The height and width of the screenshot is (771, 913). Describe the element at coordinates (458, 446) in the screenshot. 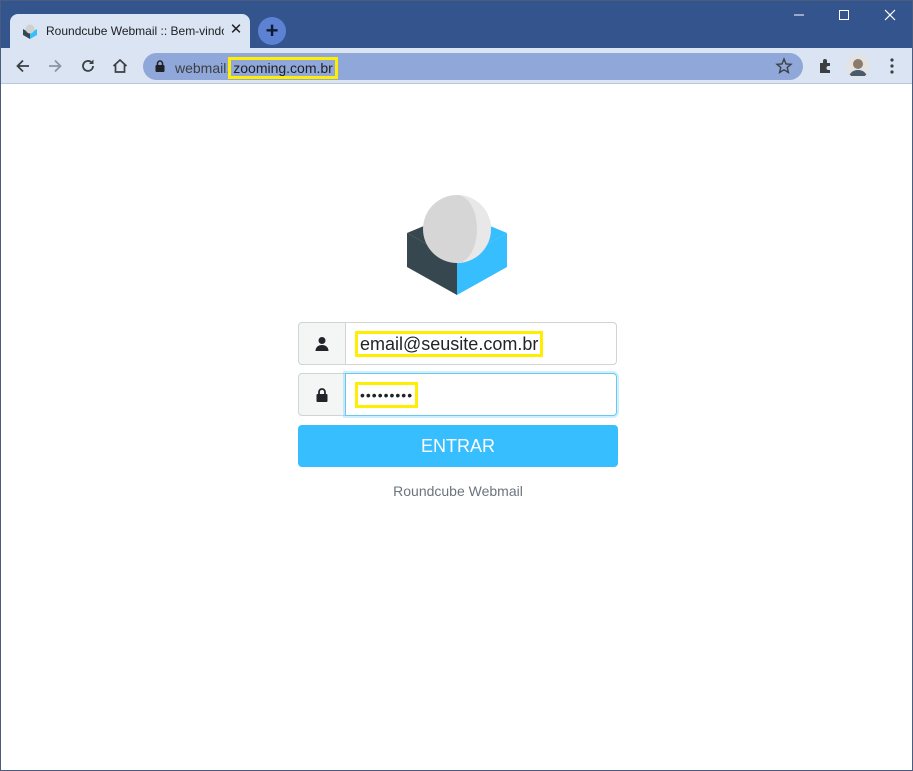

I see `login-button: ENTRAR` at that location.